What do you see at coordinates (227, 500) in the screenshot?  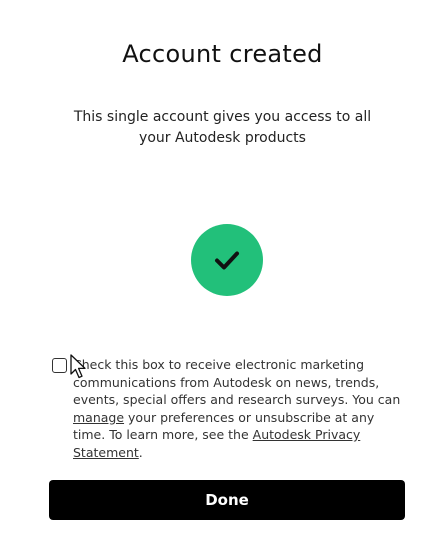 I see `done-button: Done` at bounding box center [227, 500].